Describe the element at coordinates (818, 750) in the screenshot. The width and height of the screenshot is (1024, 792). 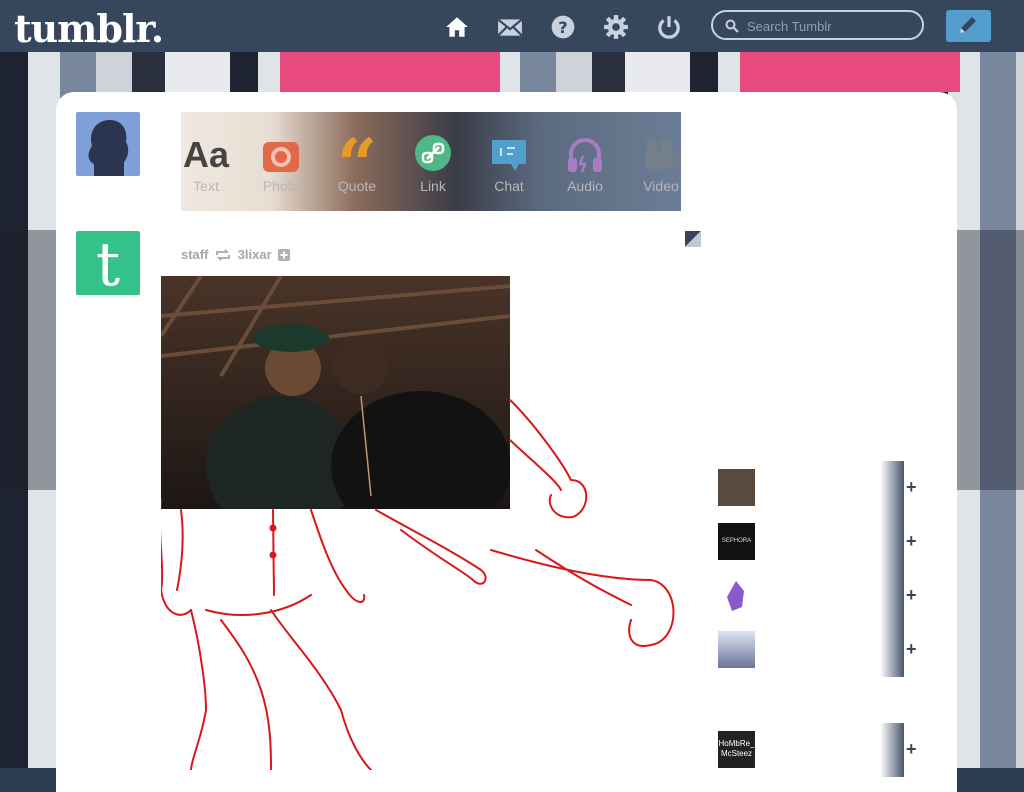
I see `recommended-blog: HoMbRe_McSteez +` at that location.